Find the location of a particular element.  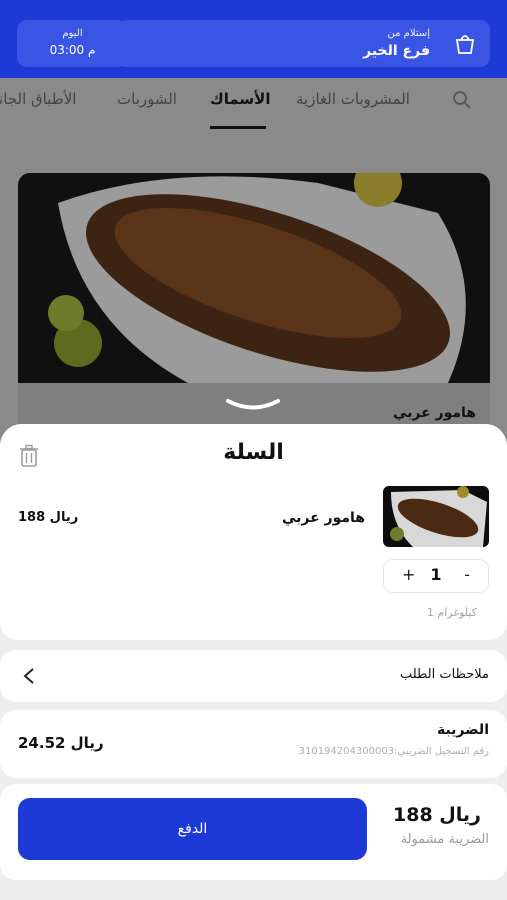

top-header: إستلام من فرع الخير اليوم 03:00 م is located at coordinates (253, 39).